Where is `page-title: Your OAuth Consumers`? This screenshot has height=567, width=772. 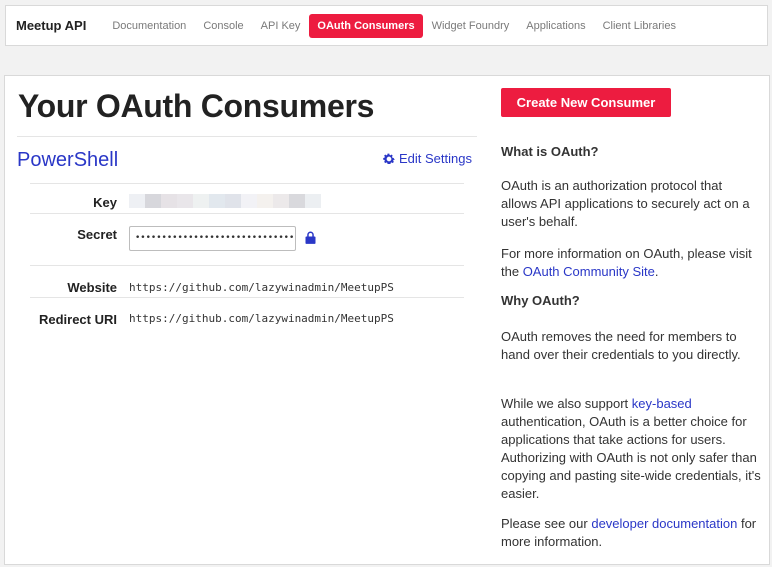
page-title: Your OAuth Consumers is located at coordinates (196, 106).